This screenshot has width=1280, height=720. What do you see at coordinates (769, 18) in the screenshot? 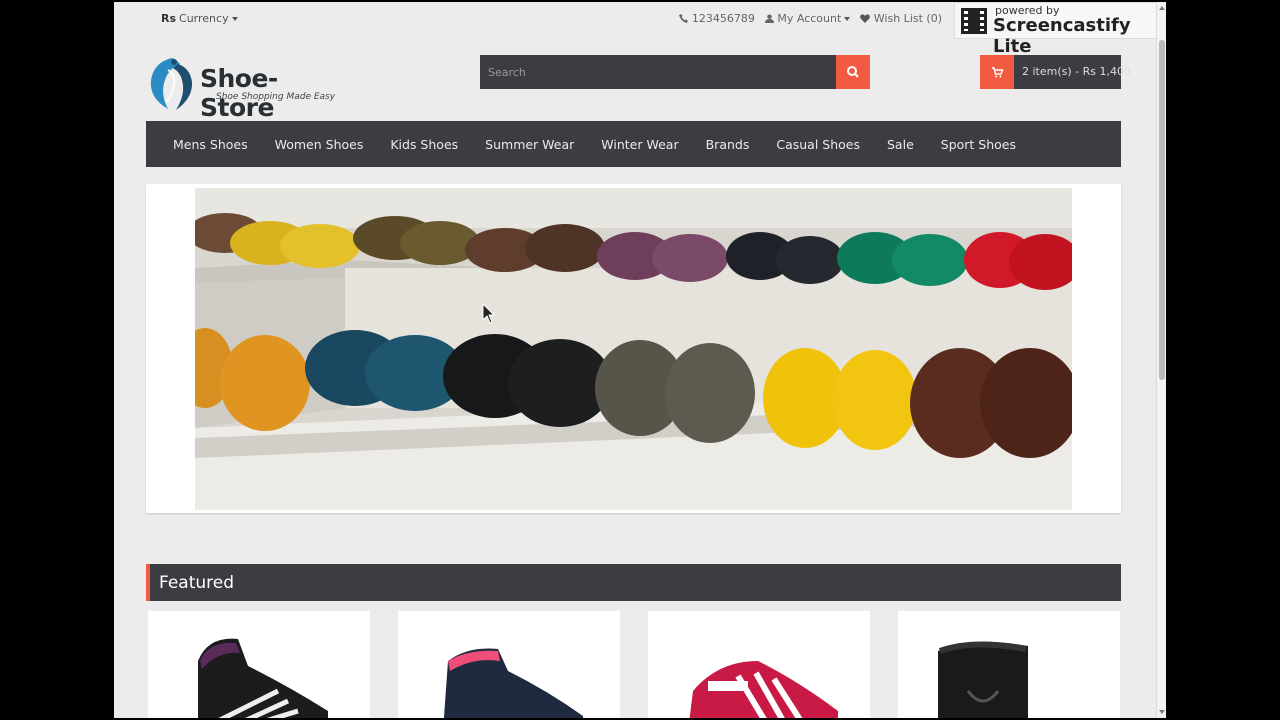
I see `user-icon` at bounding box center [769, 18].